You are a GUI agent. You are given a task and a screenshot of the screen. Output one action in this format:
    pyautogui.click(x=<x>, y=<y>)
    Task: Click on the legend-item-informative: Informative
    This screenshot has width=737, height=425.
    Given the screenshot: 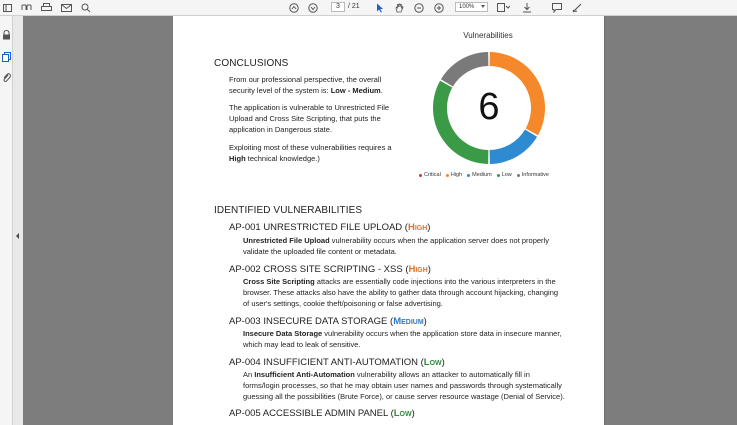 What is the action you would take?
    pyautogui.click(x=532, y=175)
    